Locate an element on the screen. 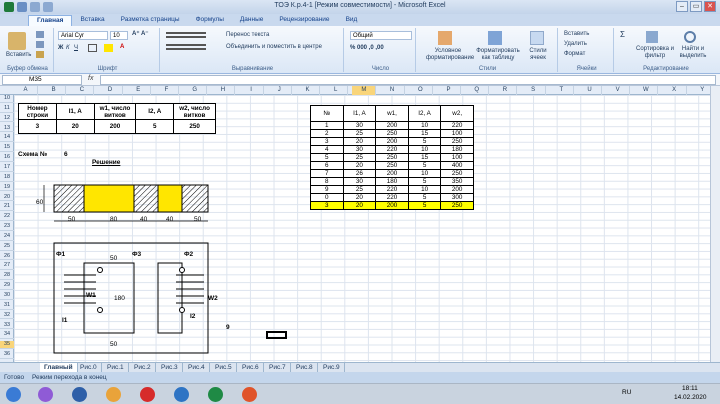  start-icon is located at coordinates (13, 394).